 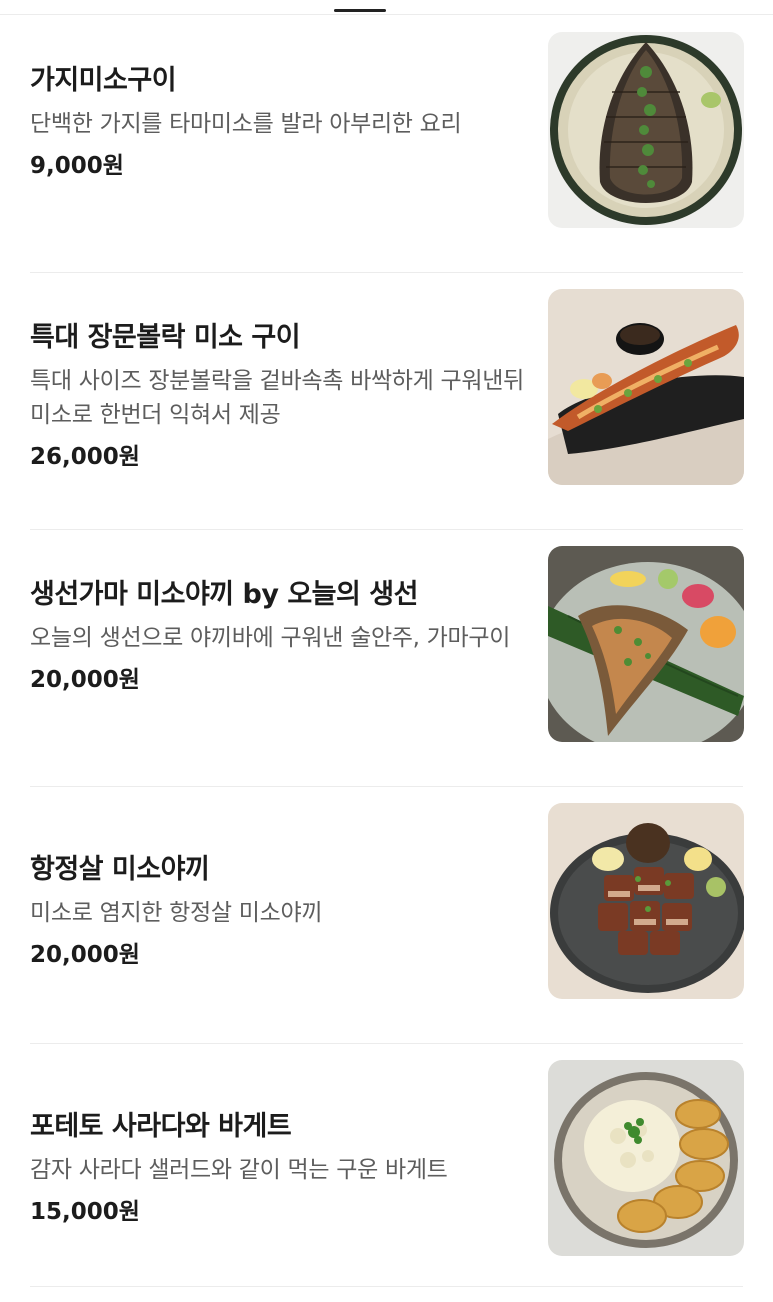 I want to click on menu-item-text: 항정살 미소야끼 미소로 염지한 항정살 미소야끼 20,000원, so click(x=280, y=912).